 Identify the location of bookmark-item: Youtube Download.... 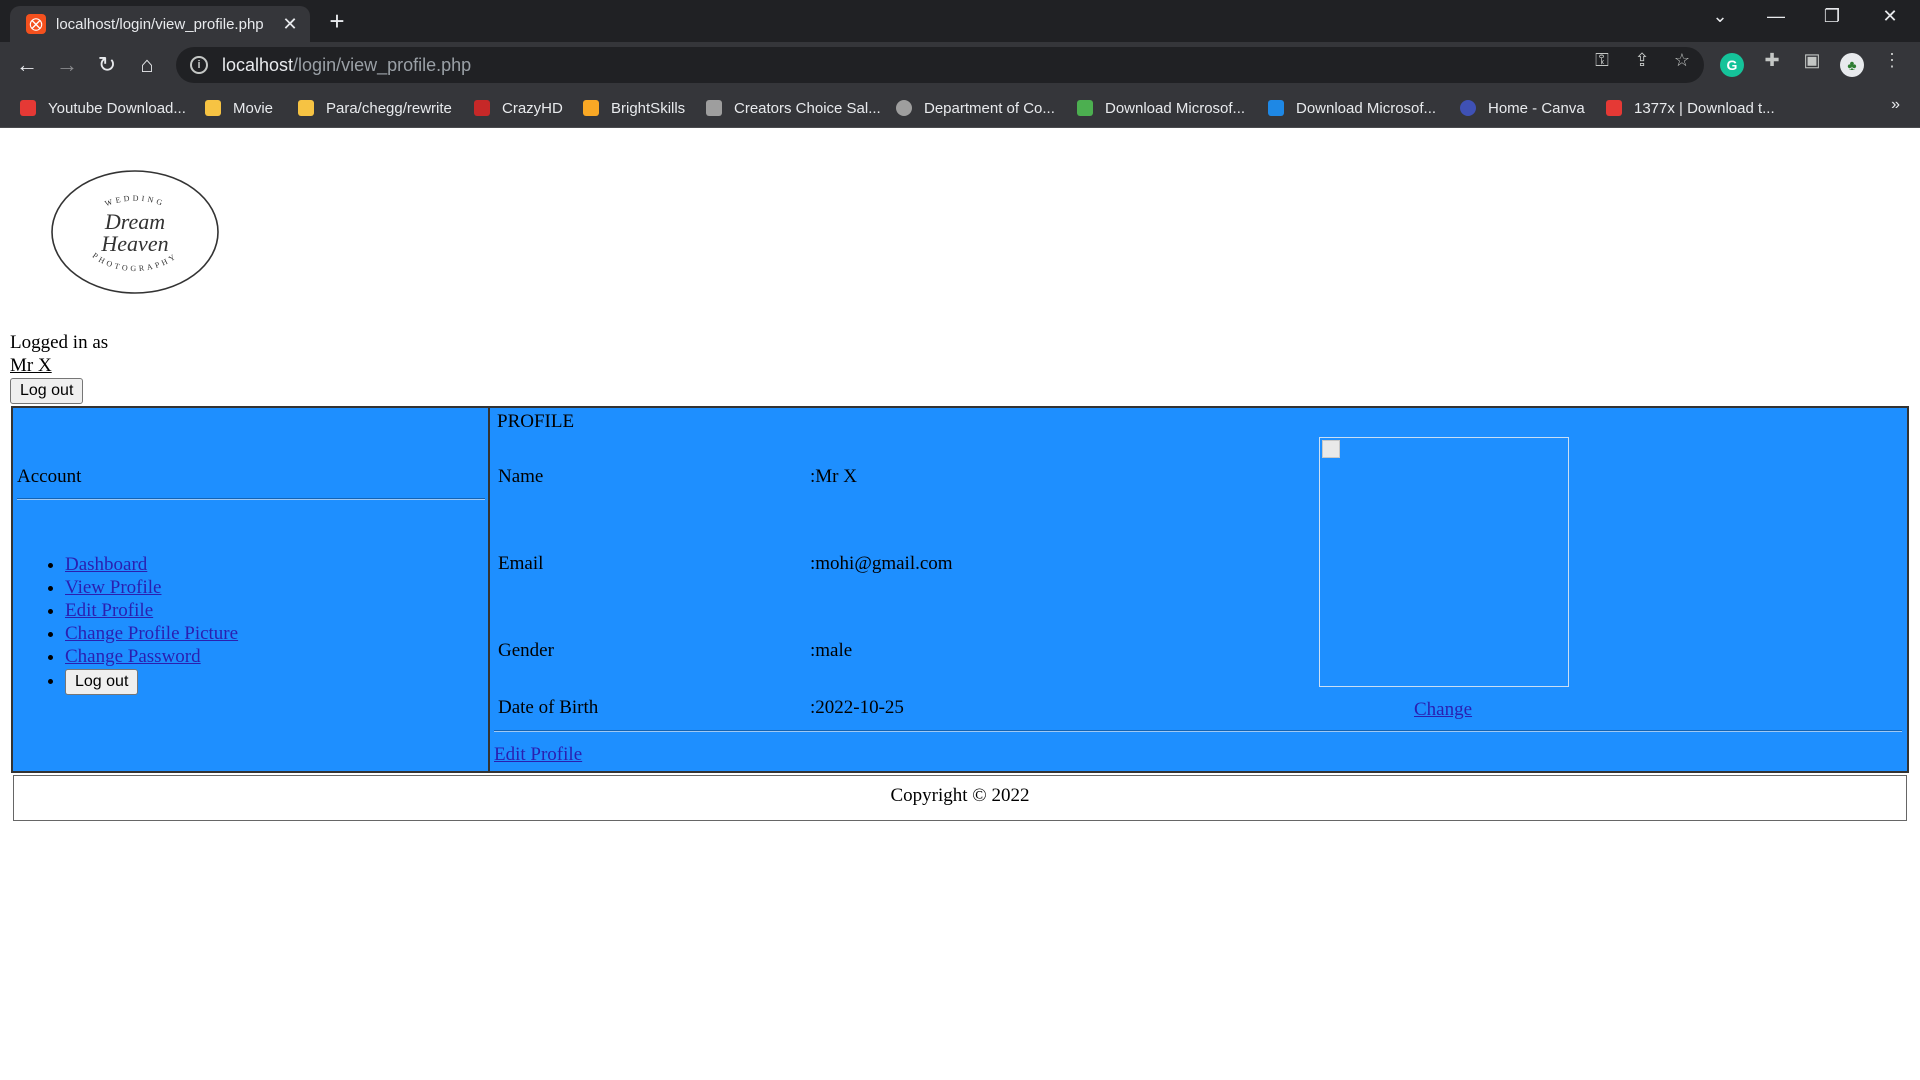
(103, 108).